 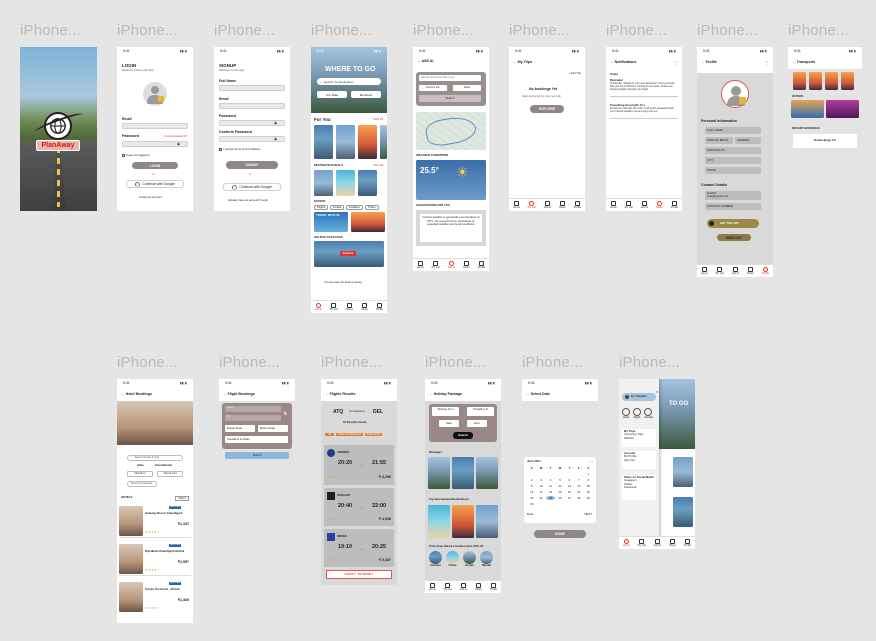 What do you see at coordinates (136, 155) in the screenshot?
I see `keep-logged-checkbox: Keep me logged in` at bounding box center [136, 155].